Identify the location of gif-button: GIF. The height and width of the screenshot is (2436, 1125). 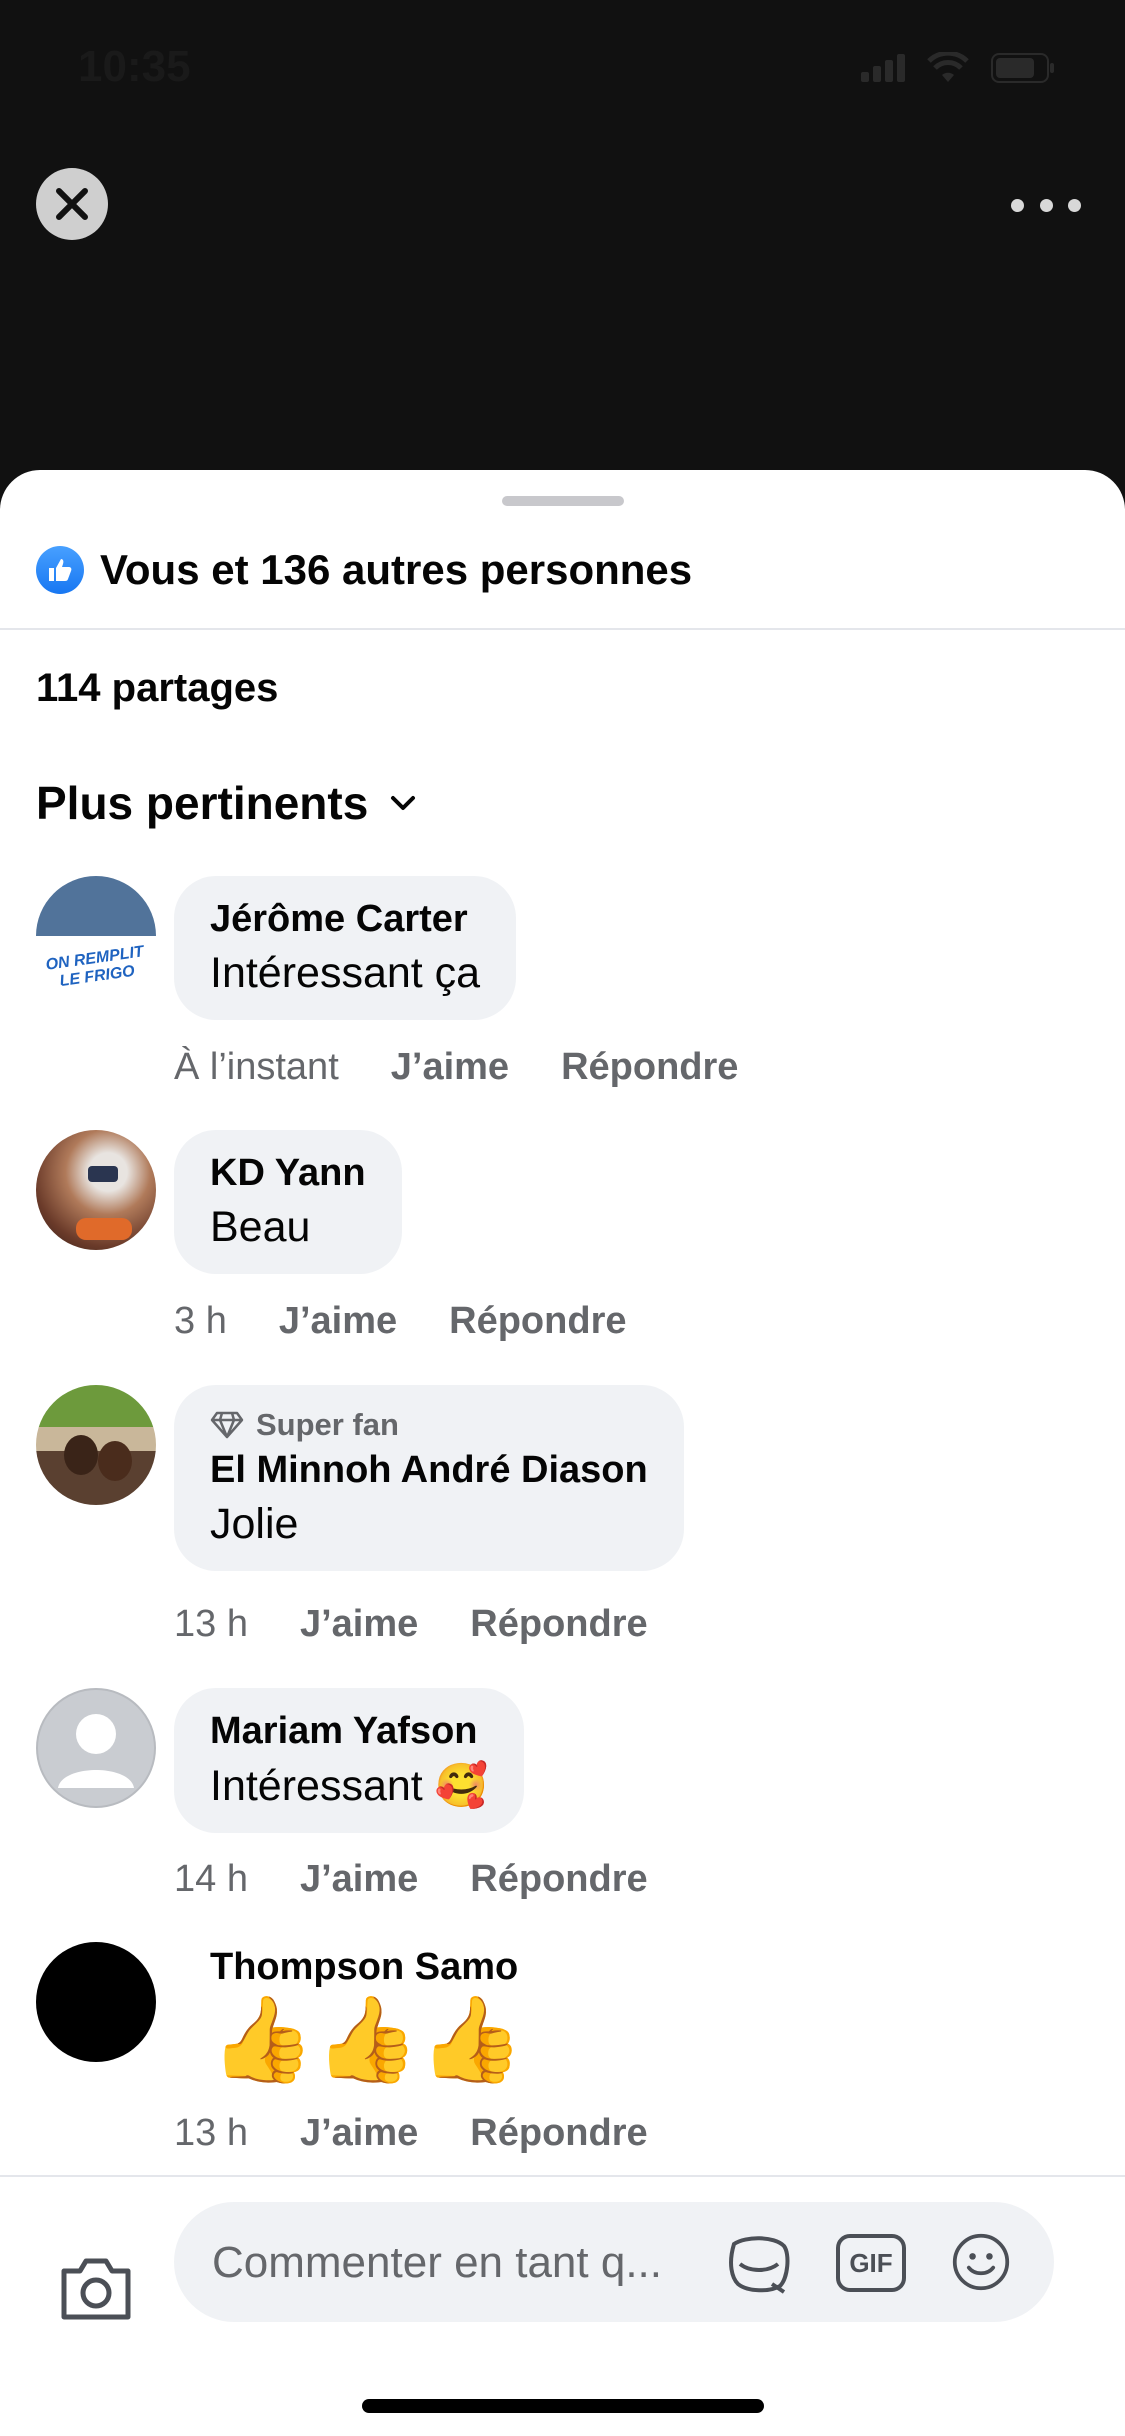
(871, 2263).